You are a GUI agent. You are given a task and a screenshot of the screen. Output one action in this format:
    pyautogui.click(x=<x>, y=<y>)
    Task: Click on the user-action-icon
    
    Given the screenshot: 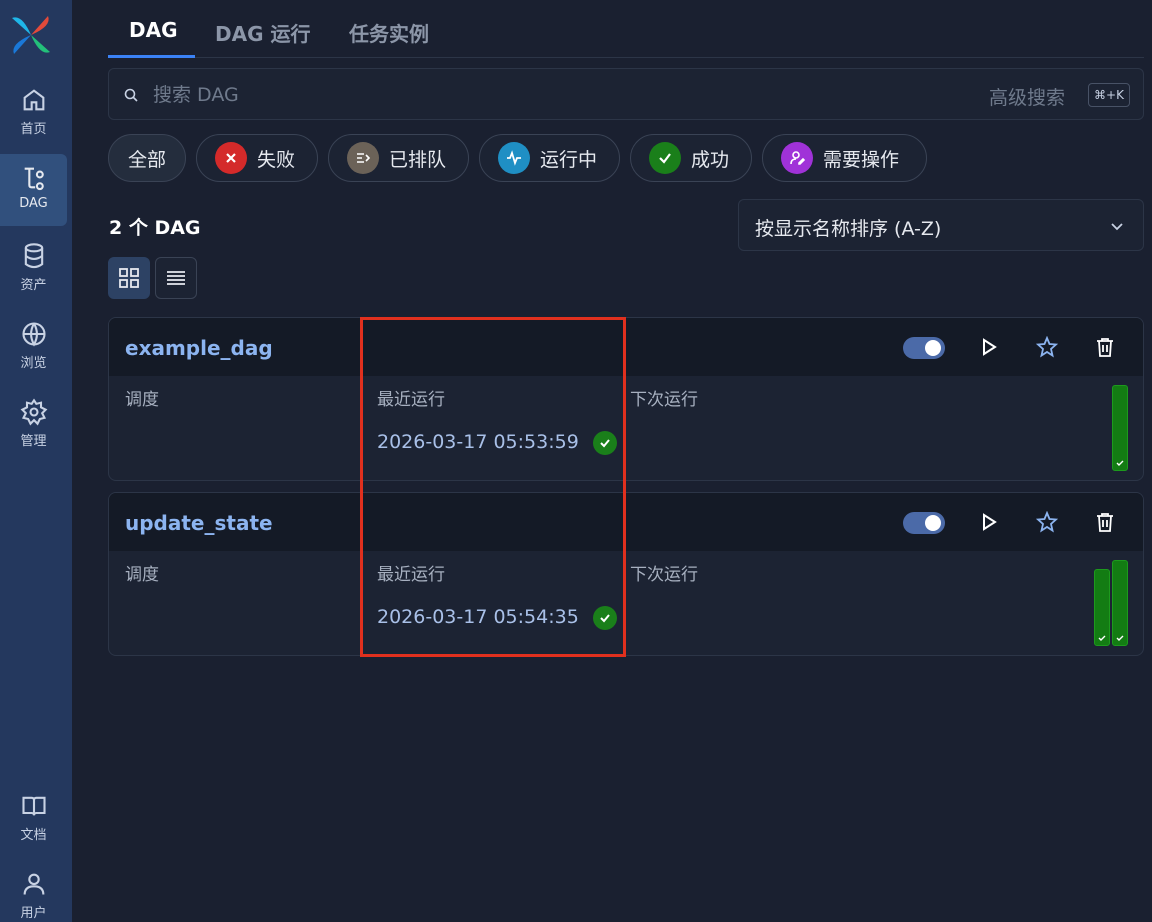 What is the action you would take?
    pyautogui.click(x=797, y=158)
    